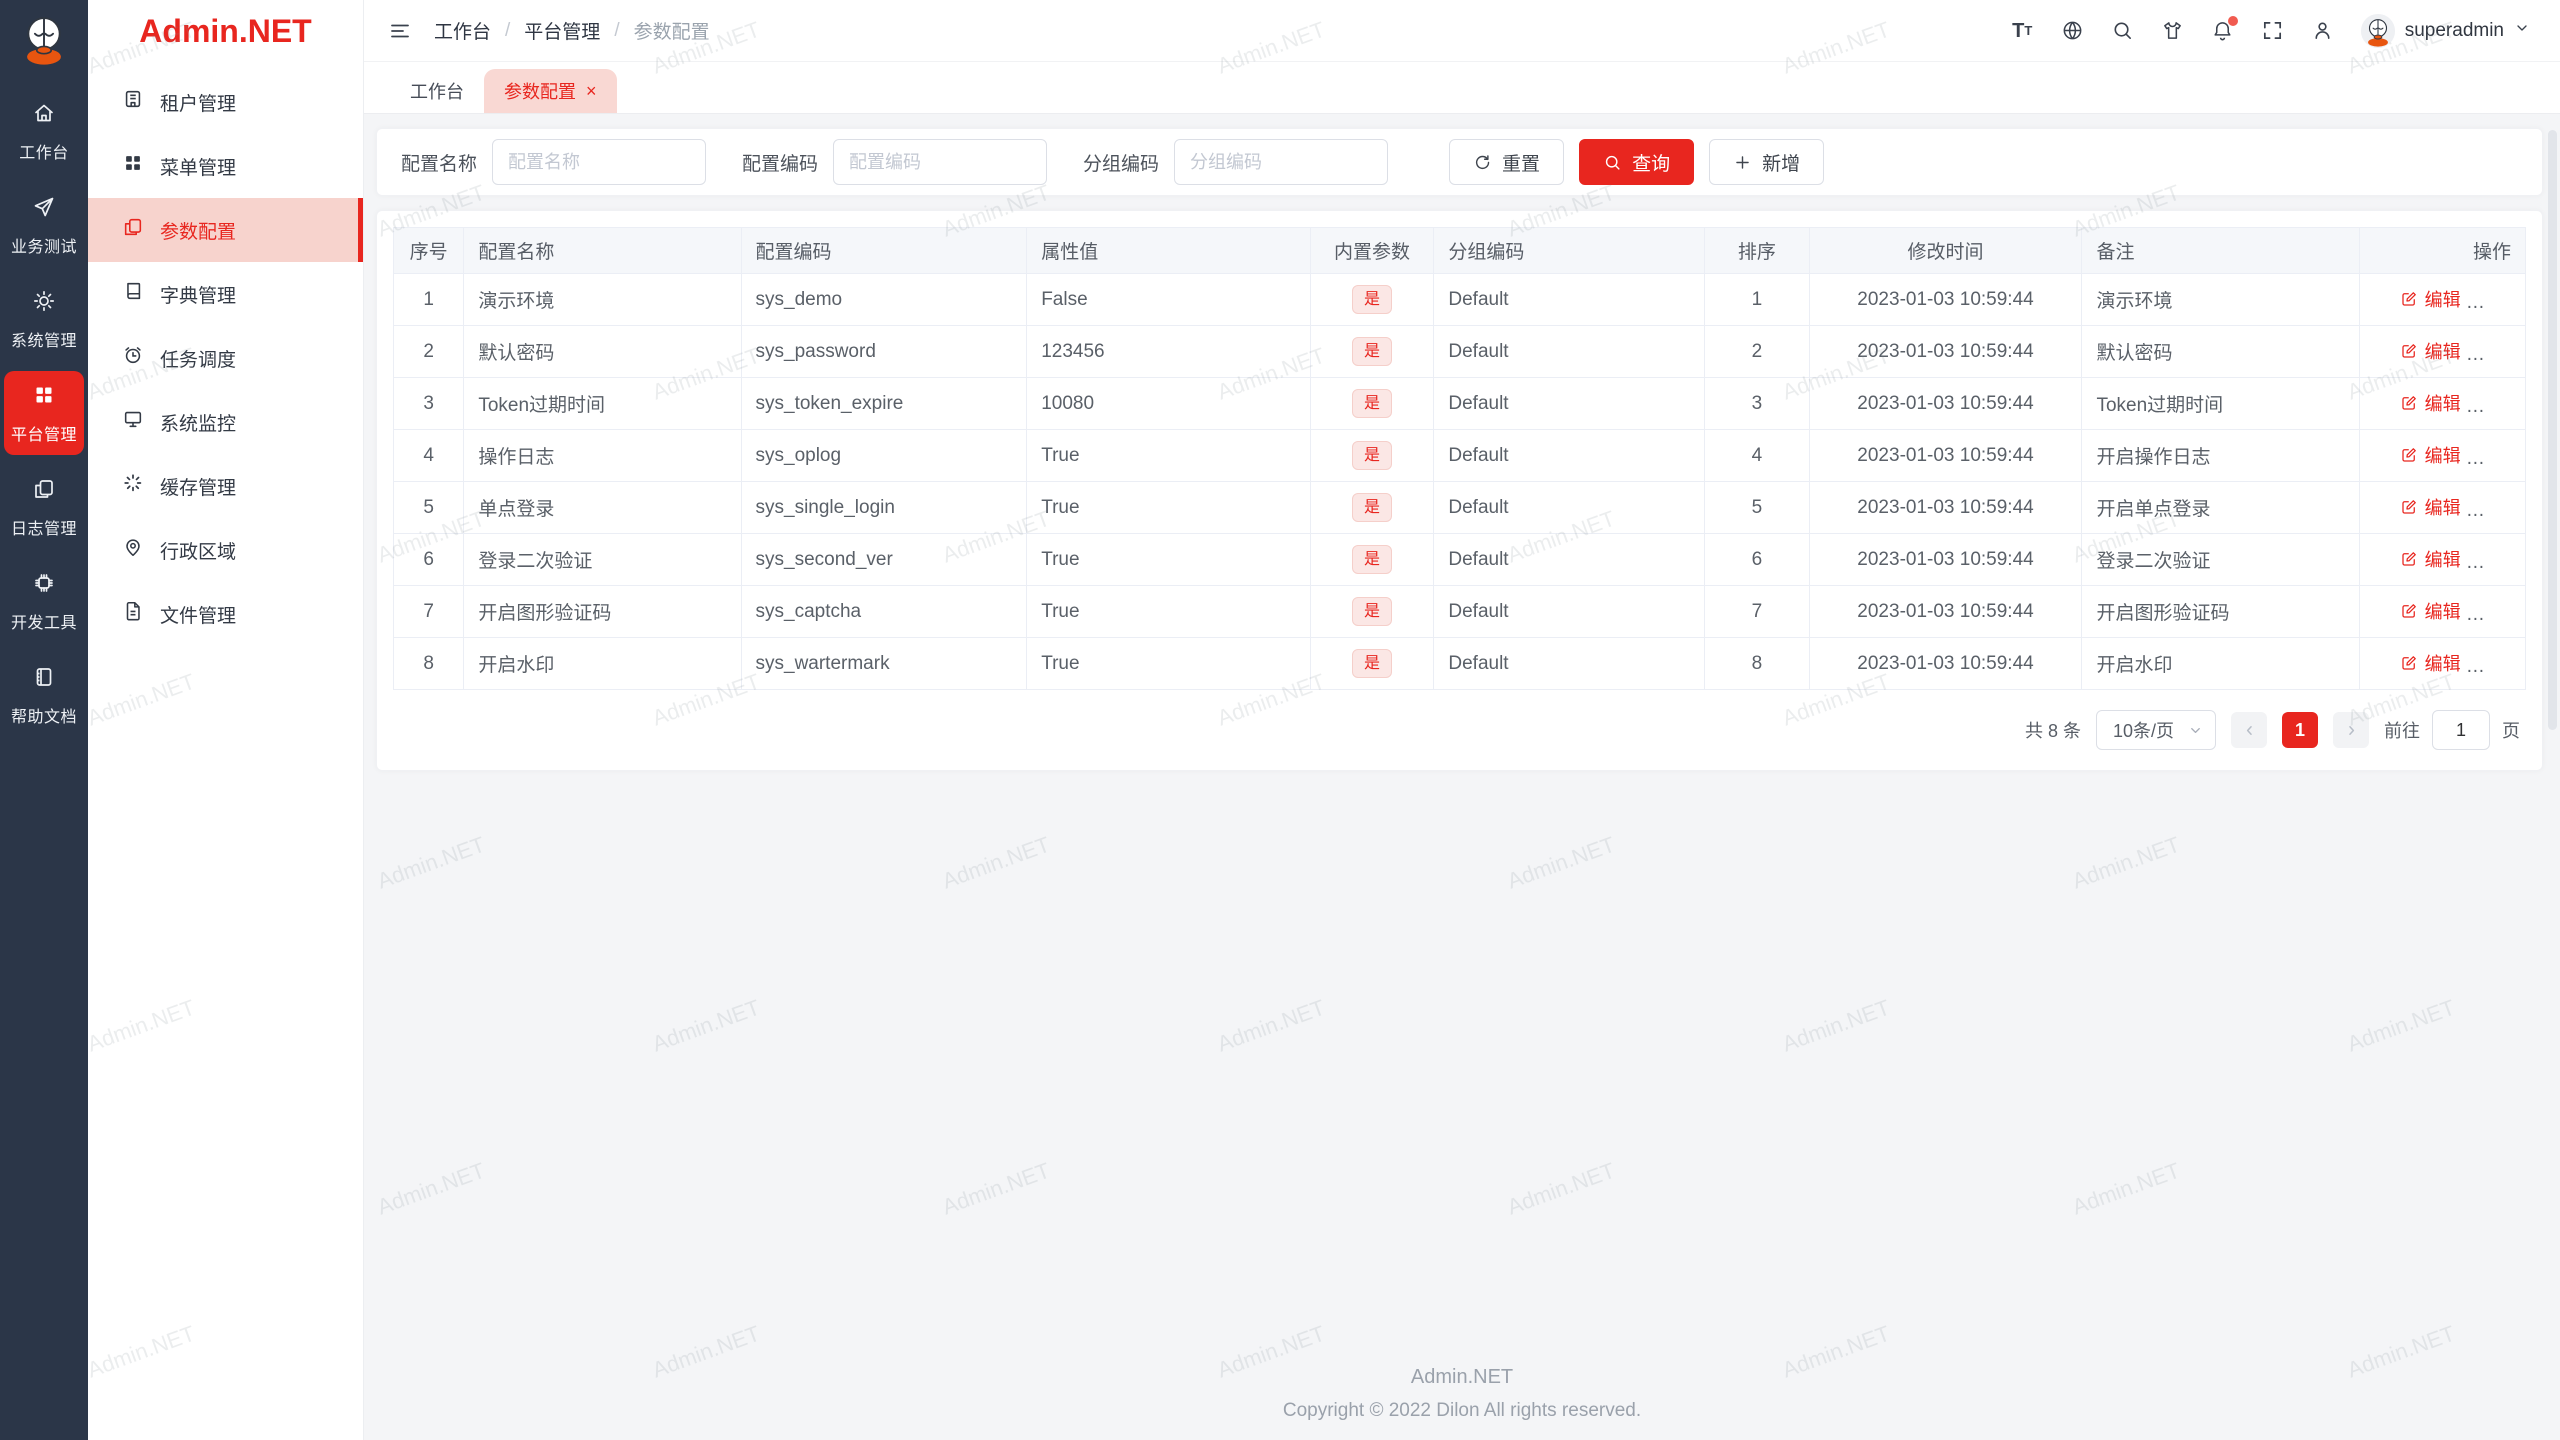 This screenshot has width=2560, height=1440. I want to click on config-name-label: 配置名称, so click(439, 164).